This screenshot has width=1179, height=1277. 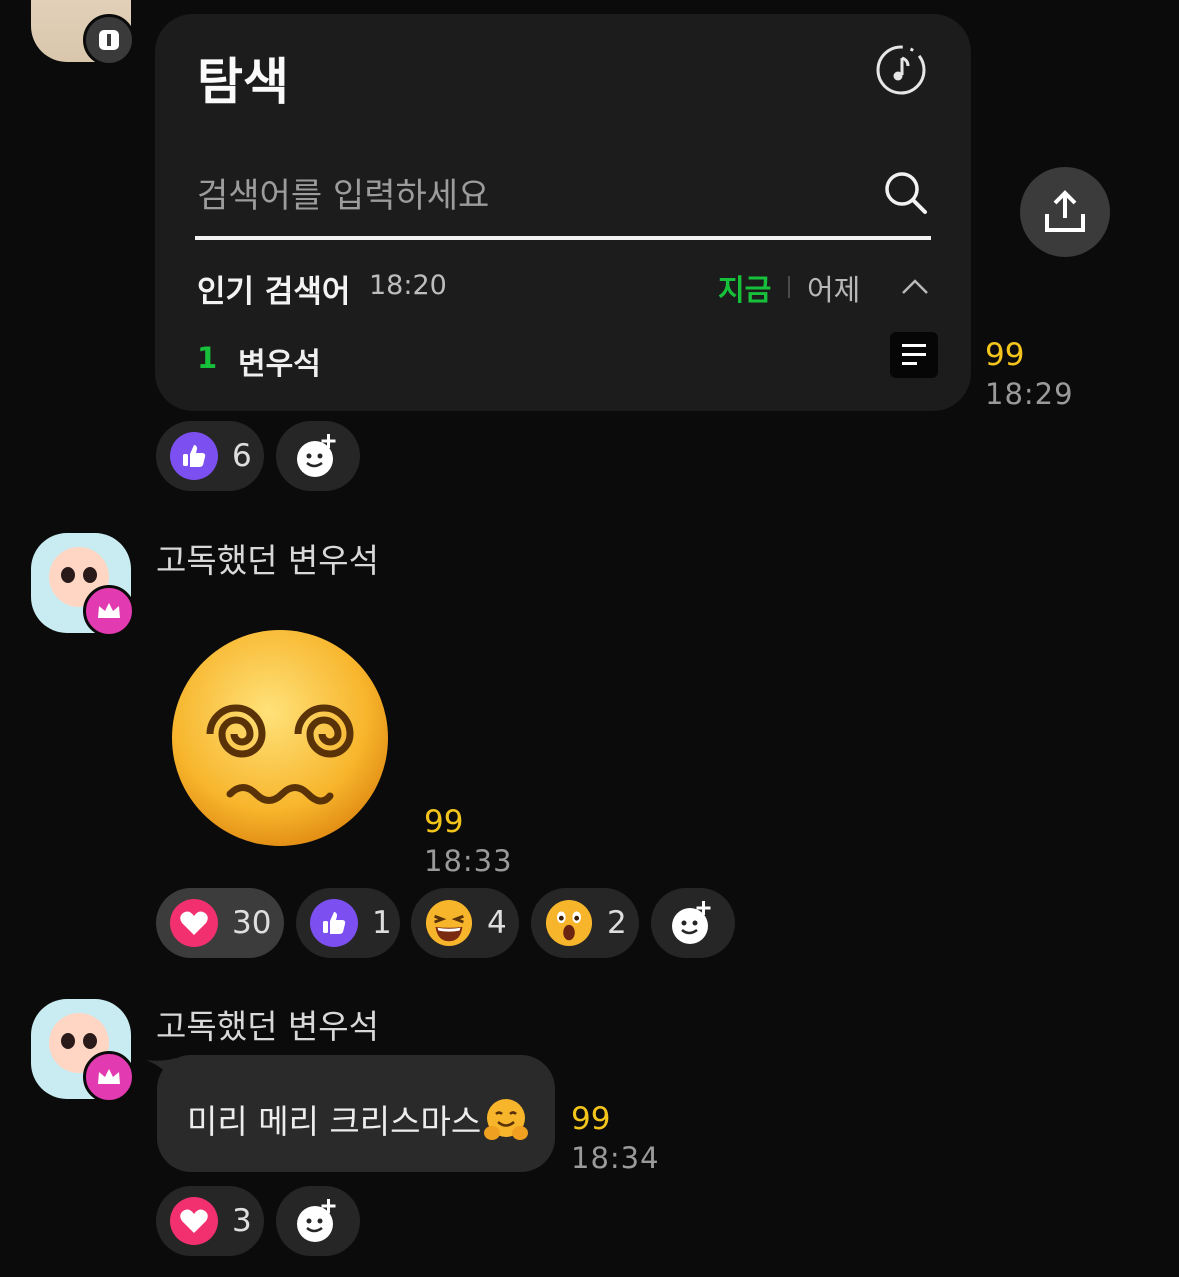 I want to click on reaction-laughing: 4, so click(x=465, y=923).